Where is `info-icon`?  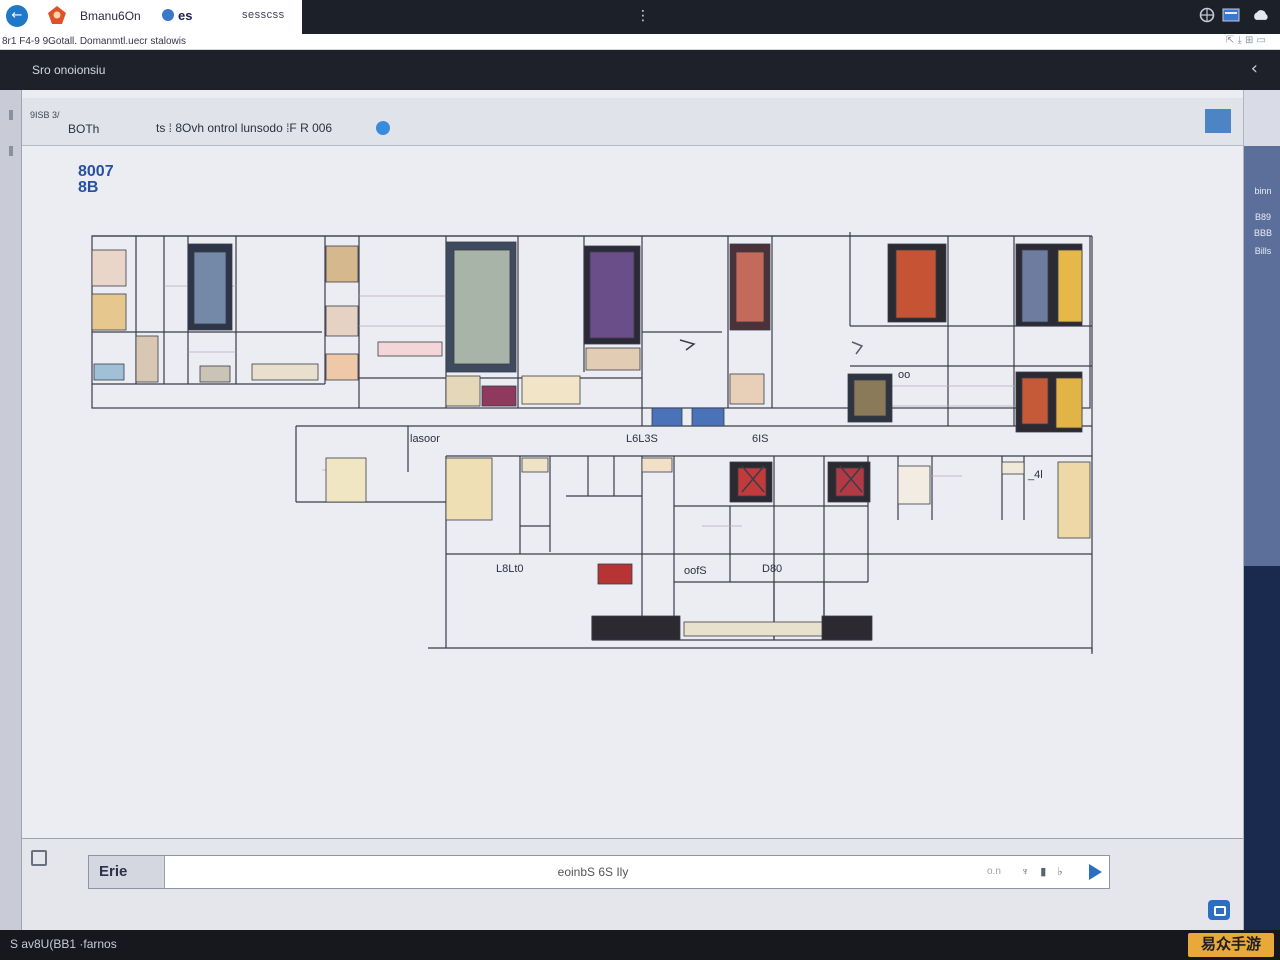 info-icon is located at coordinates (383, 128).